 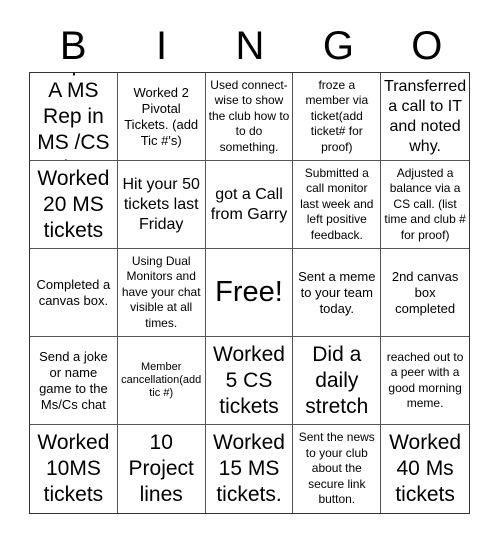 I want to click on bingo-cell: 2nd canvas box completed, so click(x=425, y=293).